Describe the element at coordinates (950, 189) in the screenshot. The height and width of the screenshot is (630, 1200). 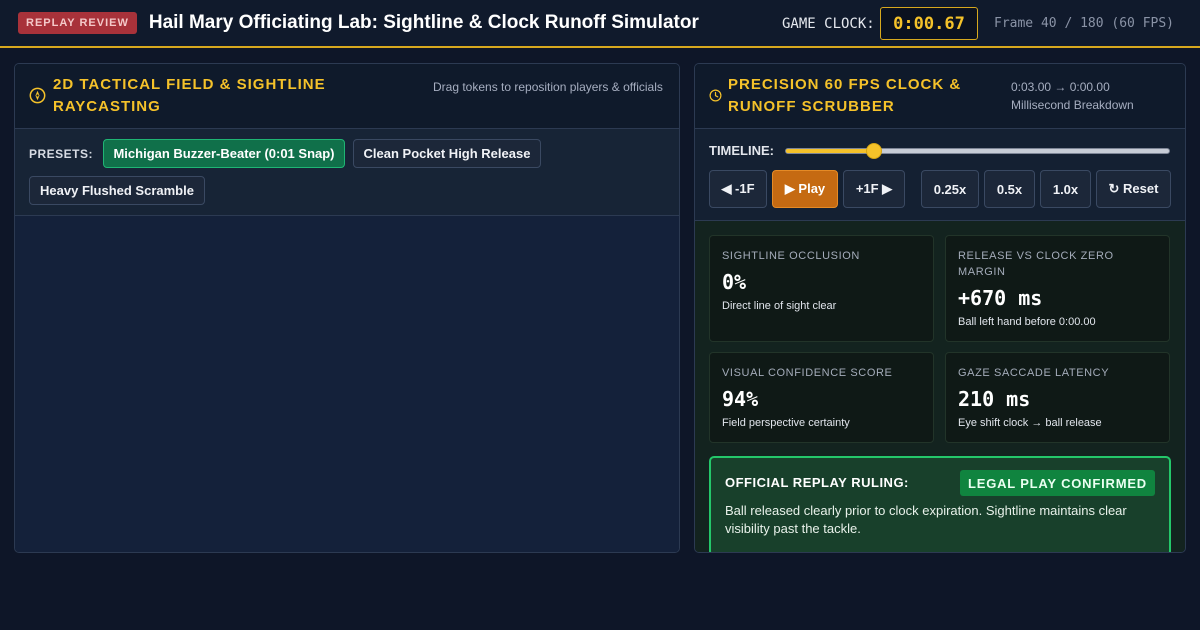
I see `speed-025x-button: 0.25x` at that location.